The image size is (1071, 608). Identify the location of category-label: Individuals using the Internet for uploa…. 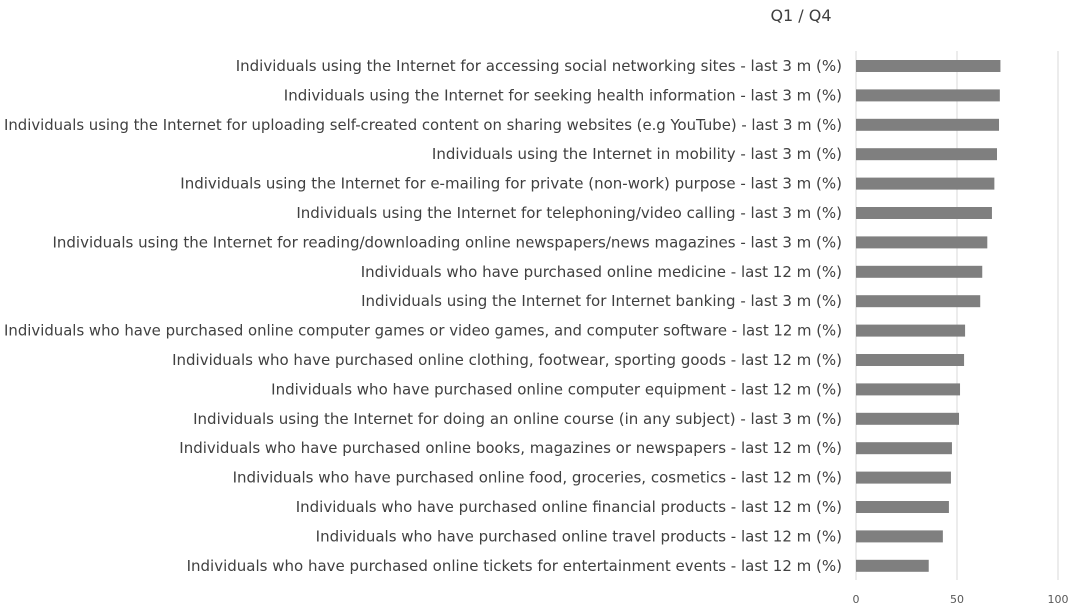
(423, 125).